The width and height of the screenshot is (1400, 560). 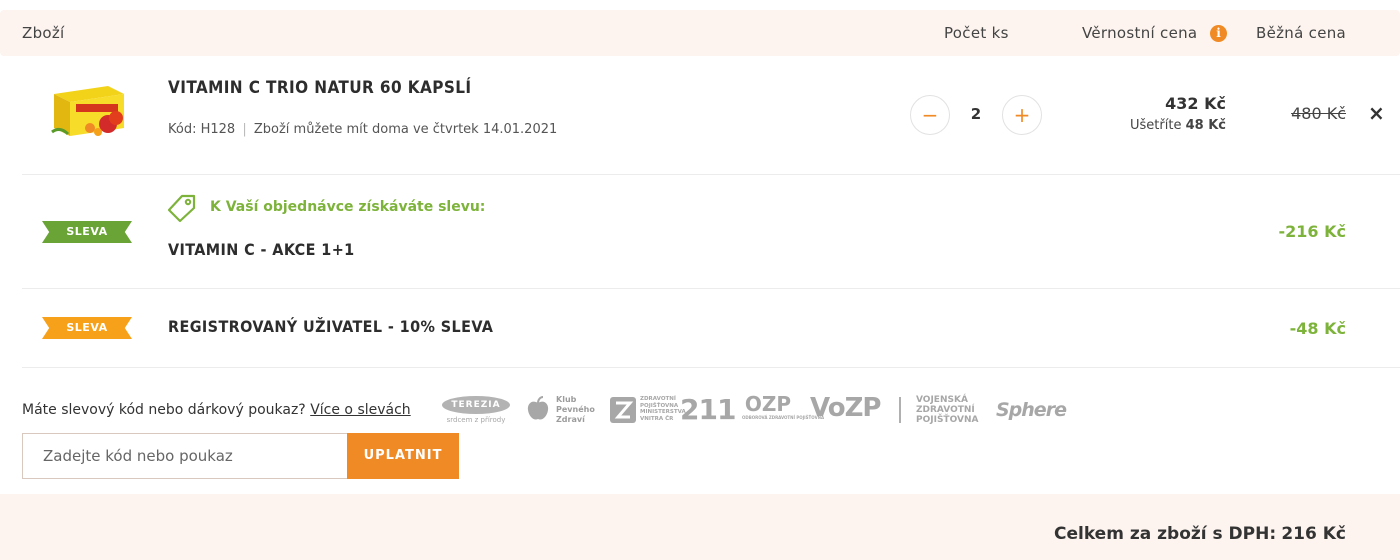 I want to click on vojenska-logo-bar, so click(x=900, y=410).